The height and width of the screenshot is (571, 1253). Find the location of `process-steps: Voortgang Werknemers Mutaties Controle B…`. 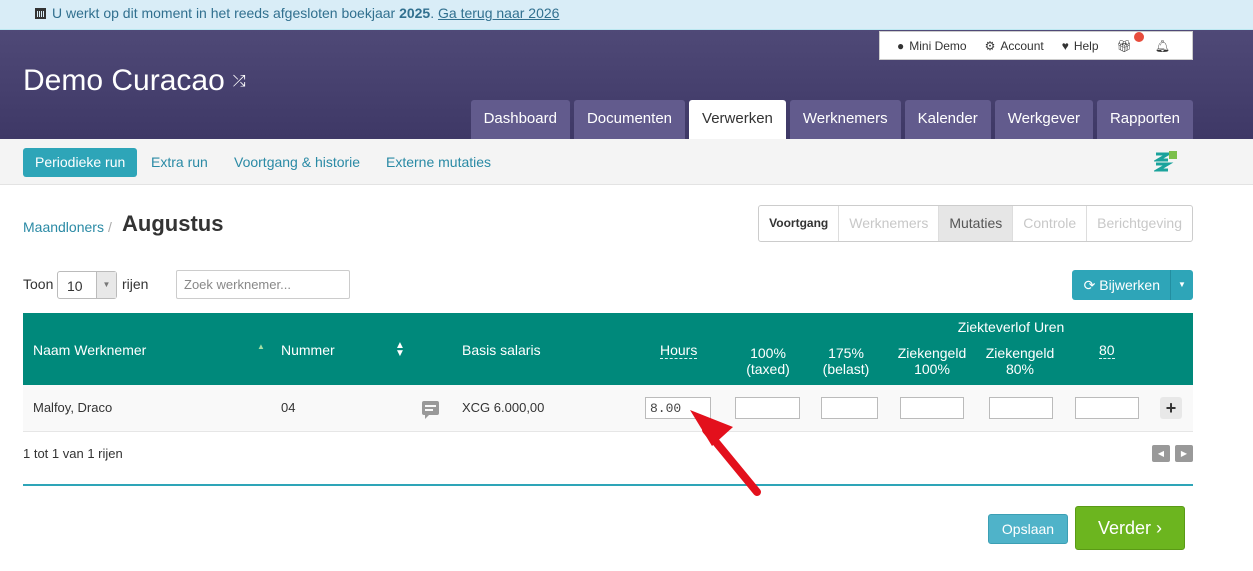

process-steps: Voortgang Werknemers Mutaties Controle B… is located at coordinates (975, 223).